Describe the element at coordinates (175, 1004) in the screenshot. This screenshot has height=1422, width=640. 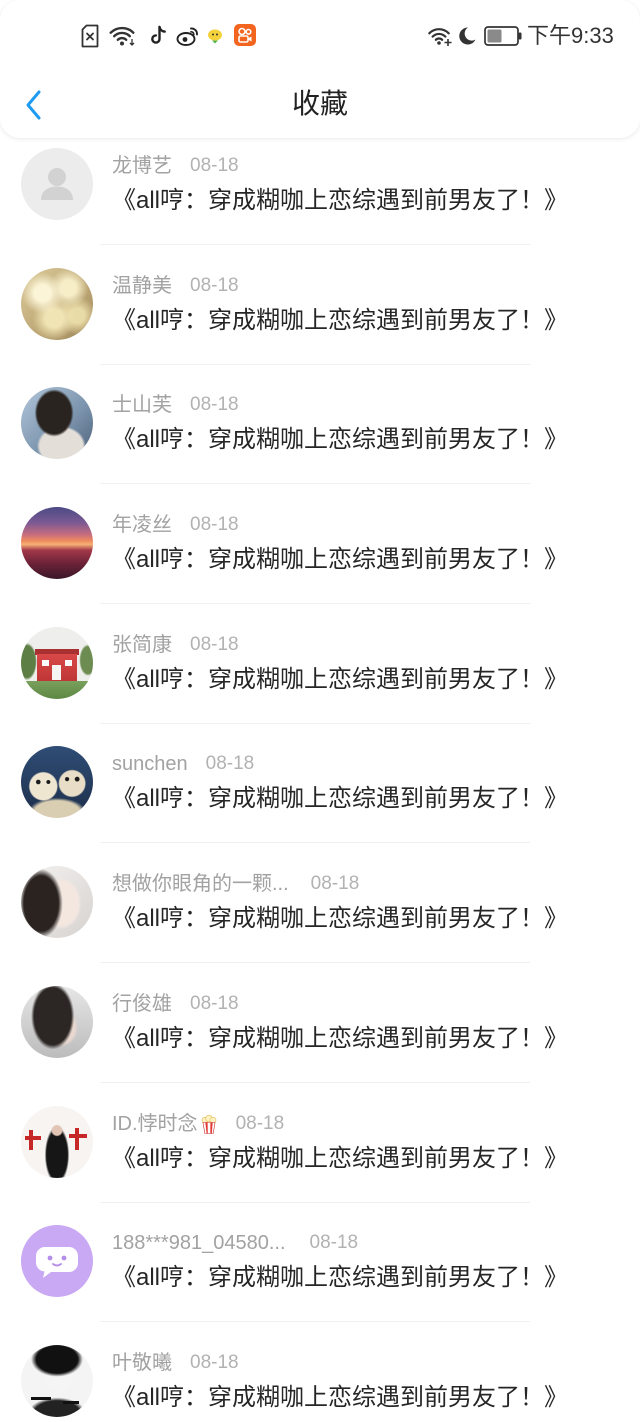
I see `item-meta: 行俊雄 08-18` at that location.